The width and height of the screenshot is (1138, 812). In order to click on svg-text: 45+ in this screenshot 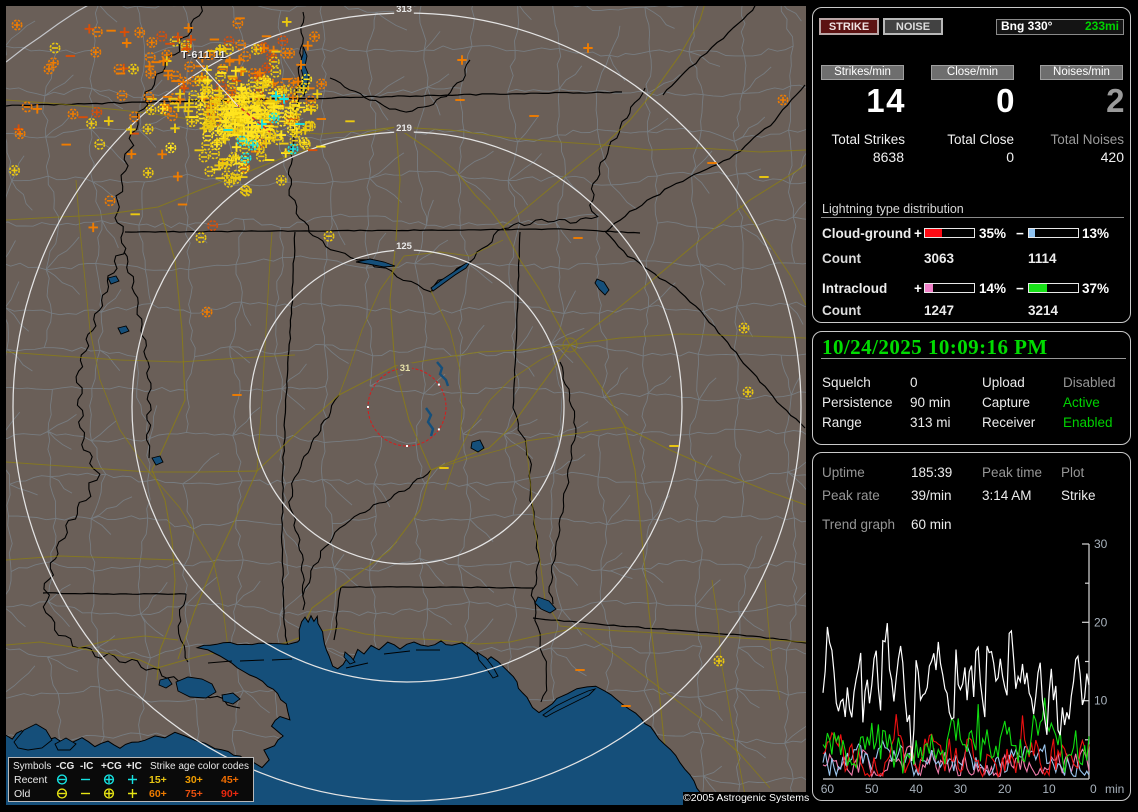, I will do `click(230, 780)`.